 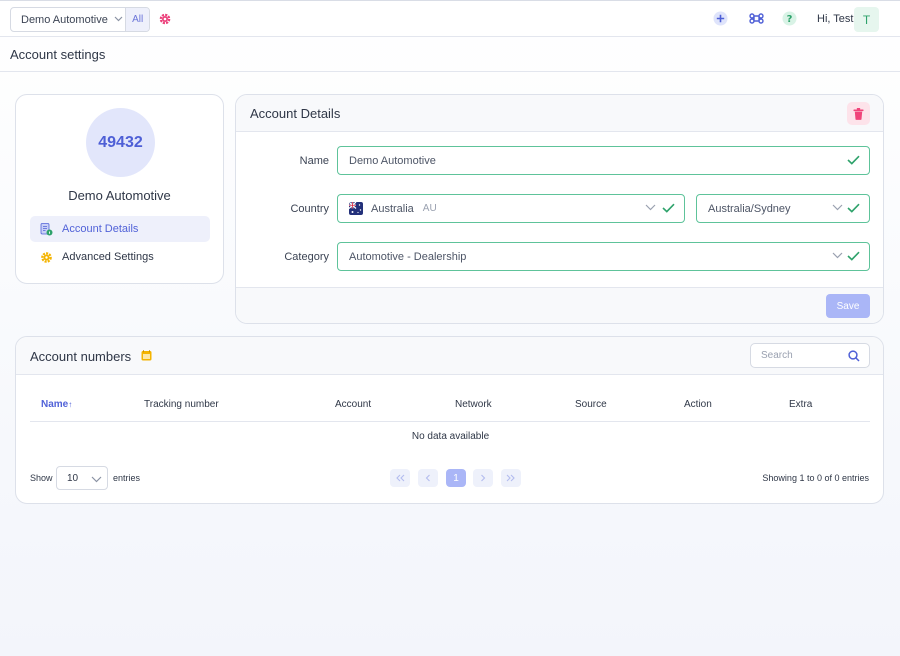 I want to click on category-value: Automotive - Dealership, so click(x=408, y=256).